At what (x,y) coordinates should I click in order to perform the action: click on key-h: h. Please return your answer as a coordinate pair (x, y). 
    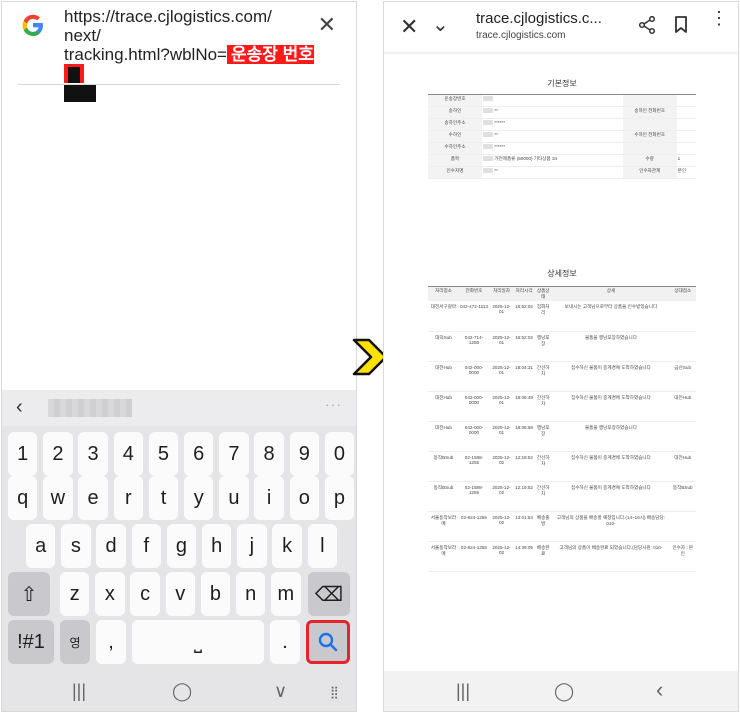
    Looking at the image, I should click on (217, 546).